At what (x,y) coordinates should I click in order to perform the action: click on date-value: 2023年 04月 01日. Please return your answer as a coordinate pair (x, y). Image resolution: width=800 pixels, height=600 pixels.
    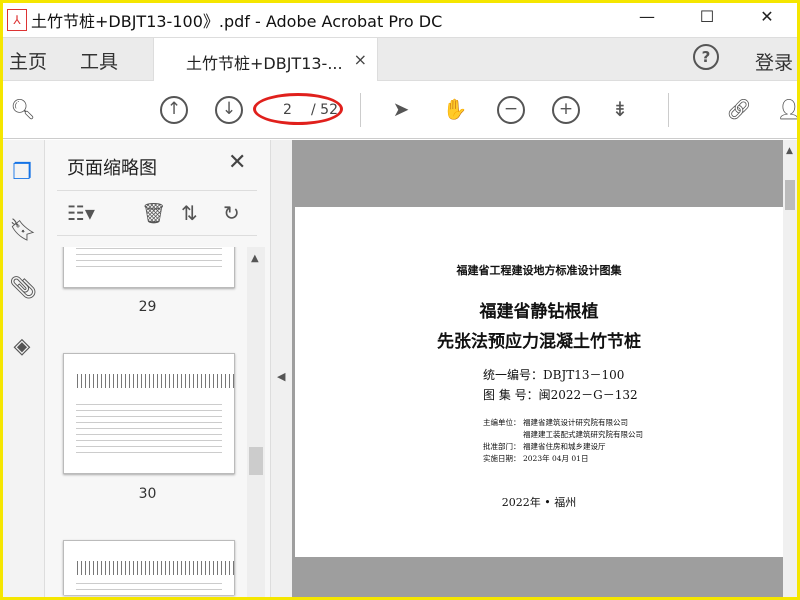
    Looking at the image, I should click on (556, 458).